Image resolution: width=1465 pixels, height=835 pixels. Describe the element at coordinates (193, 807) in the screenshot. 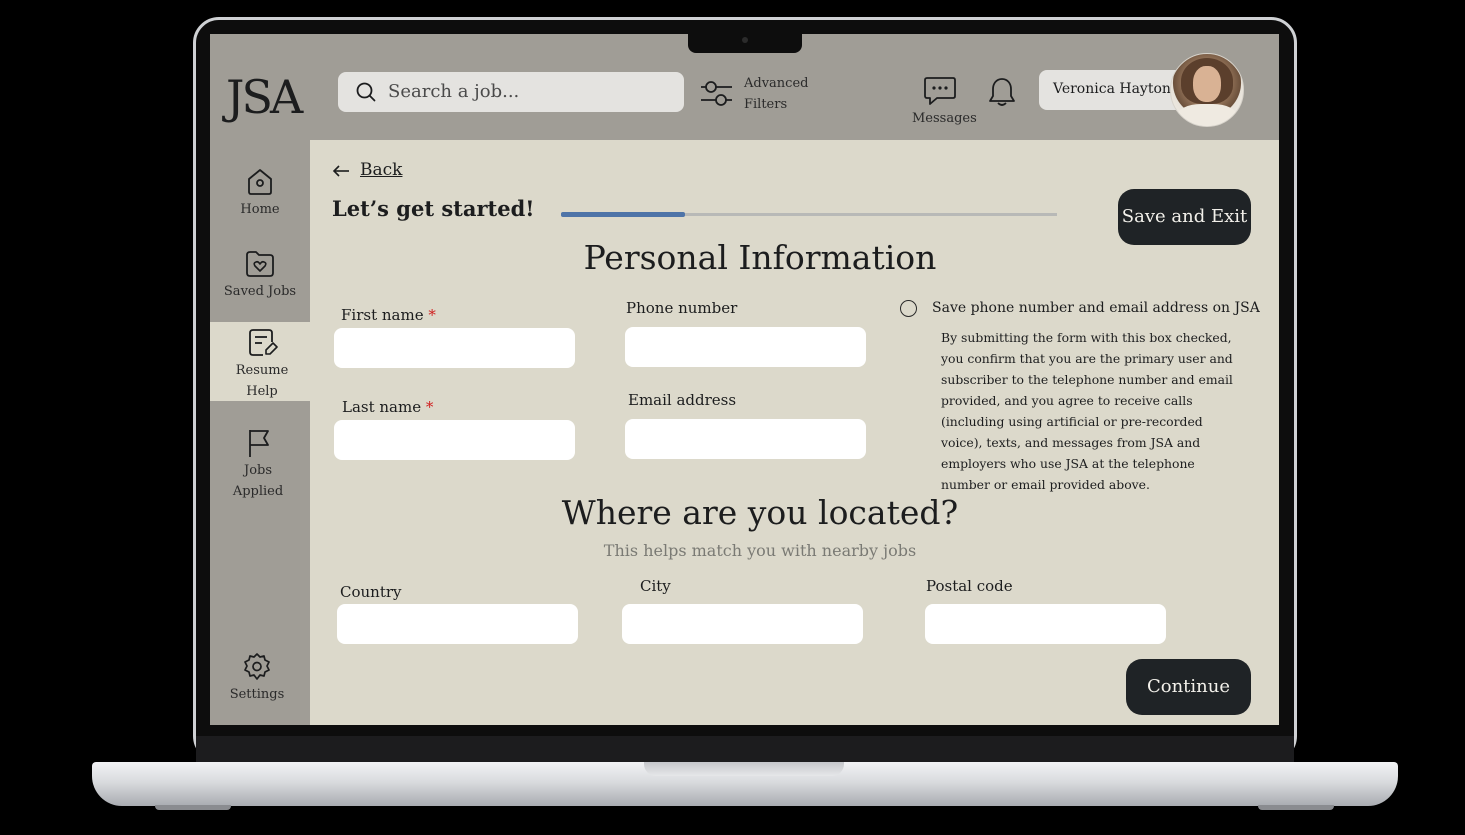

I see `laptop-foot-left` at that location.